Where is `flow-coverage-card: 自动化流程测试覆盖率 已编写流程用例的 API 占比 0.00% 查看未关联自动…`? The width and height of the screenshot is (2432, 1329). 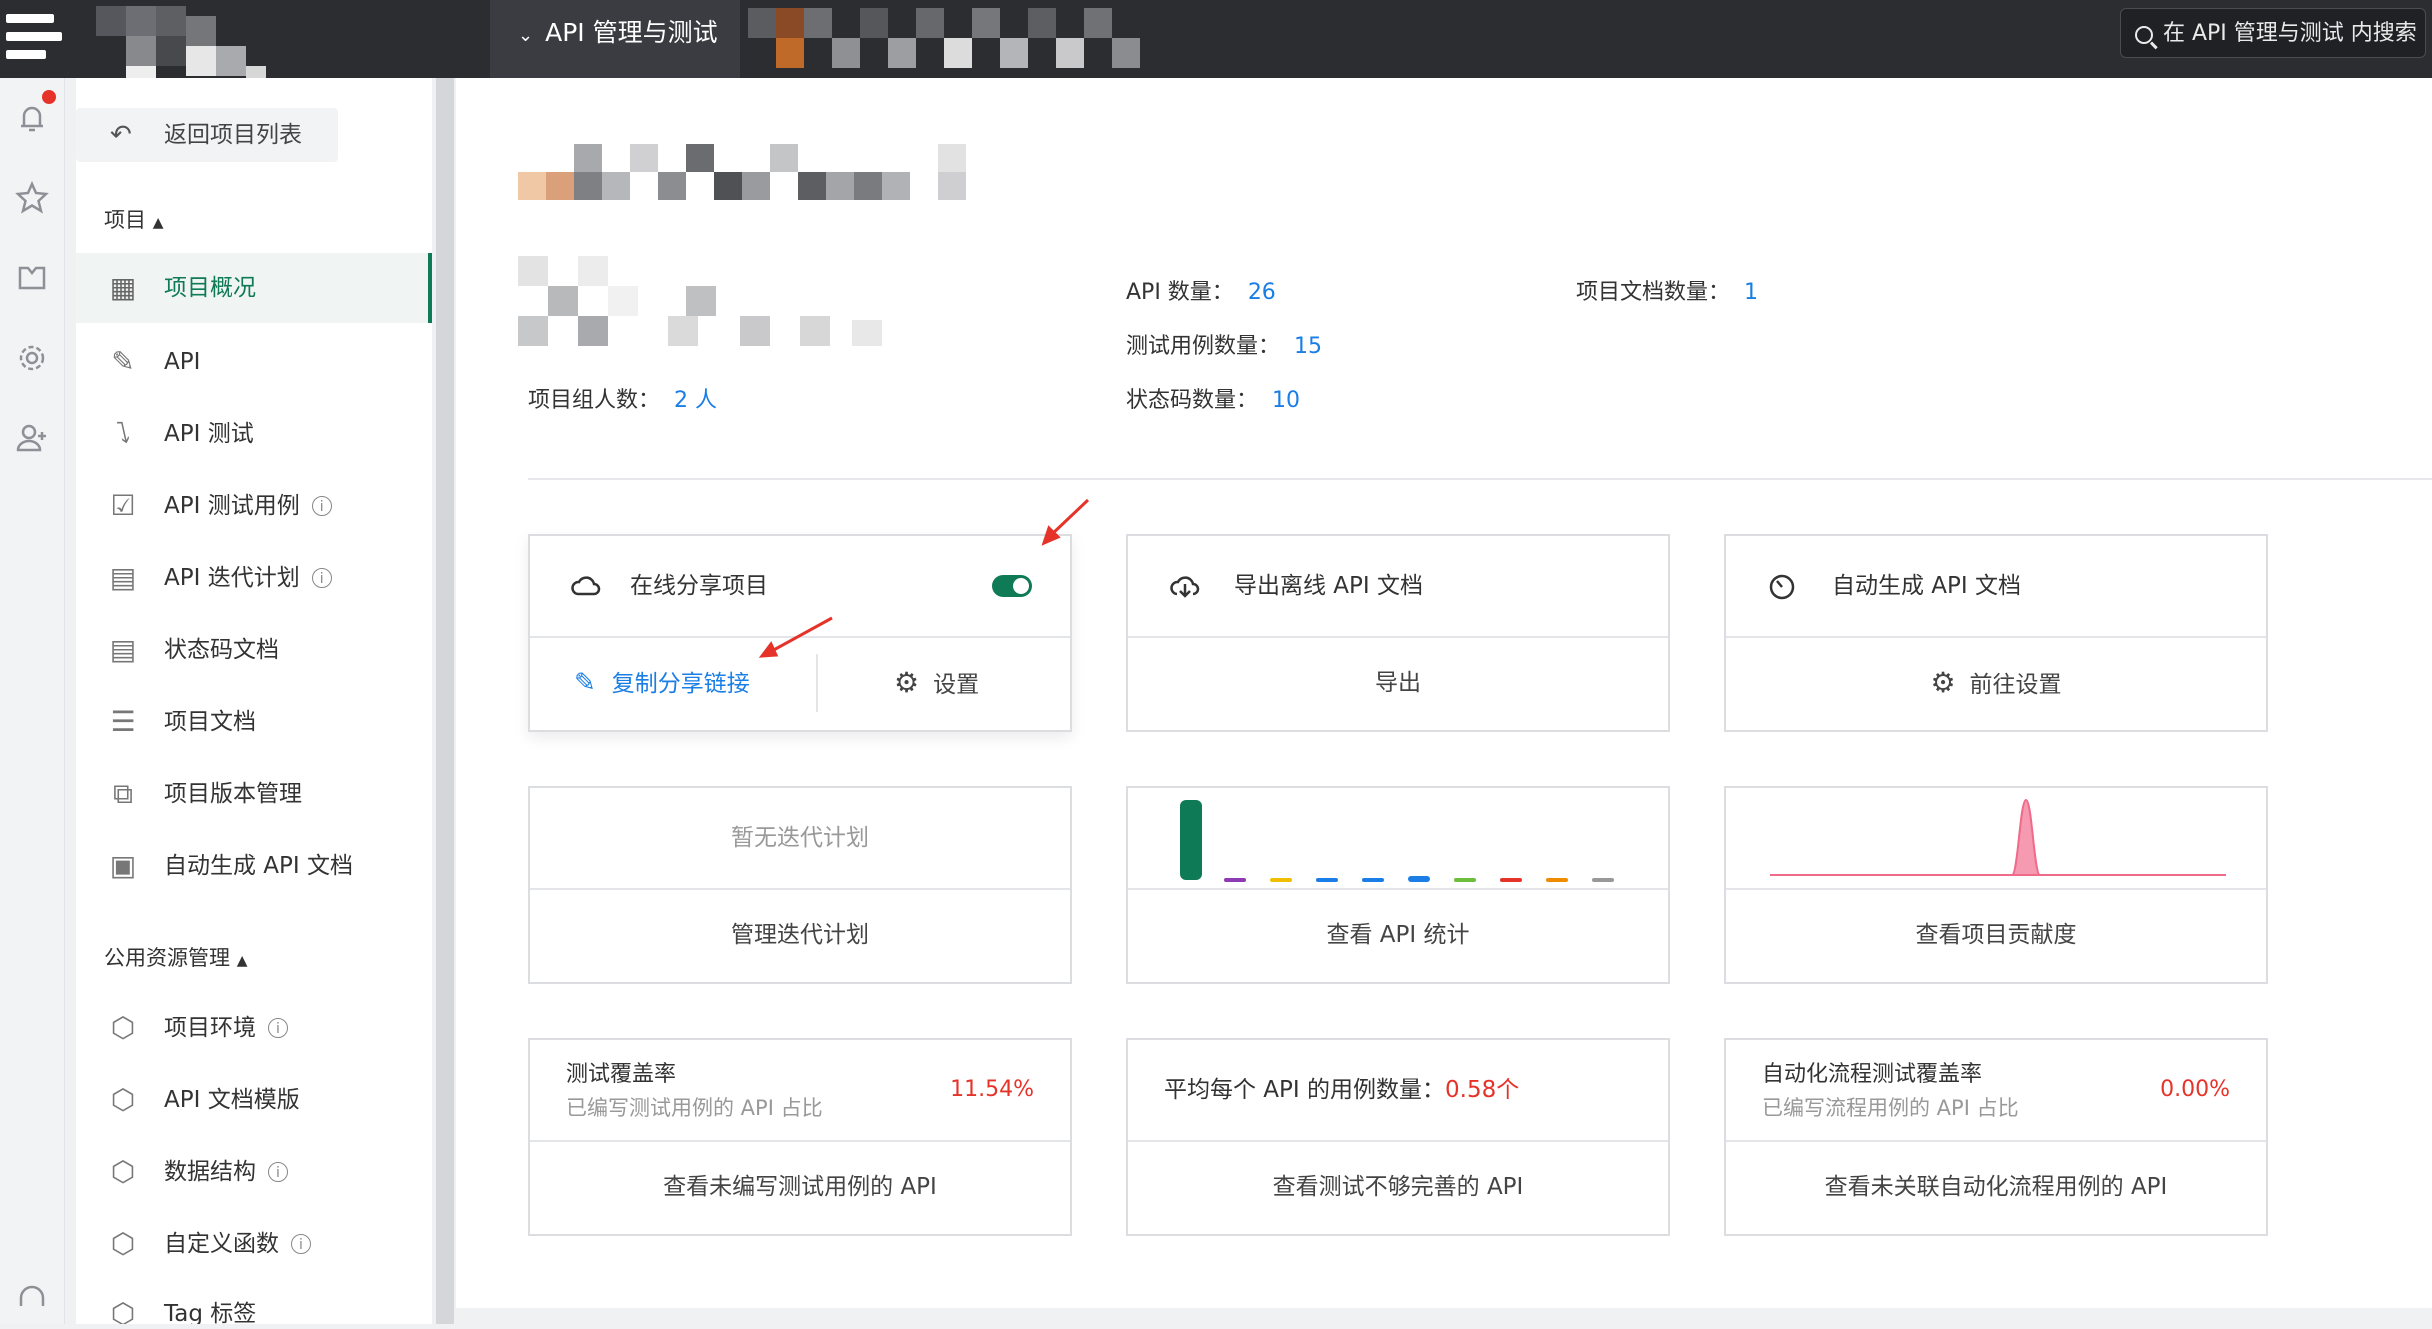 flow-coverage-card: 自动化流程测试覆盖率 已编写流程用例的 API 占比 0.00% 查看未关联自动… is located at coordinates (1996, 1137).